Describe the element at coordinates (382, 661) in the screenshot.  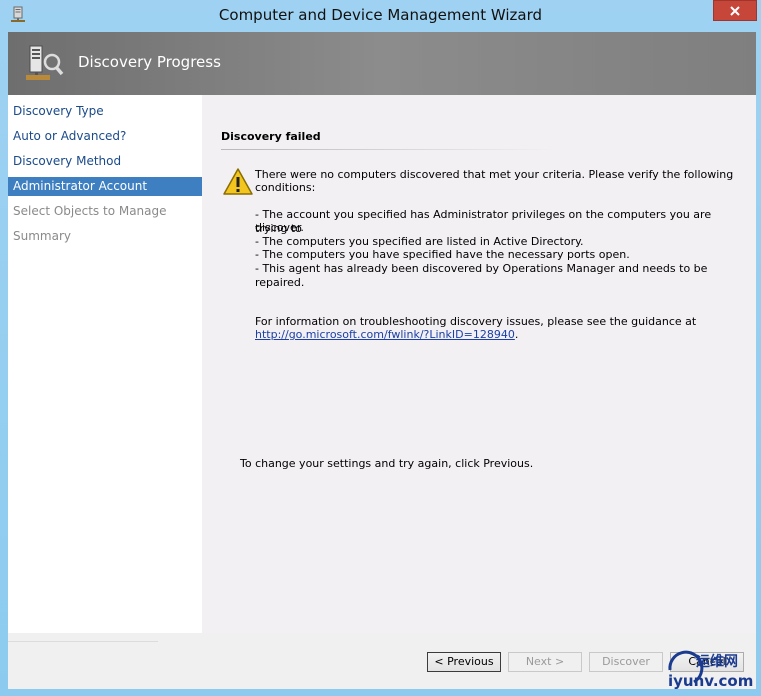
I see `wizard-footer: < Previous Next > Discover Cancel` at that location.